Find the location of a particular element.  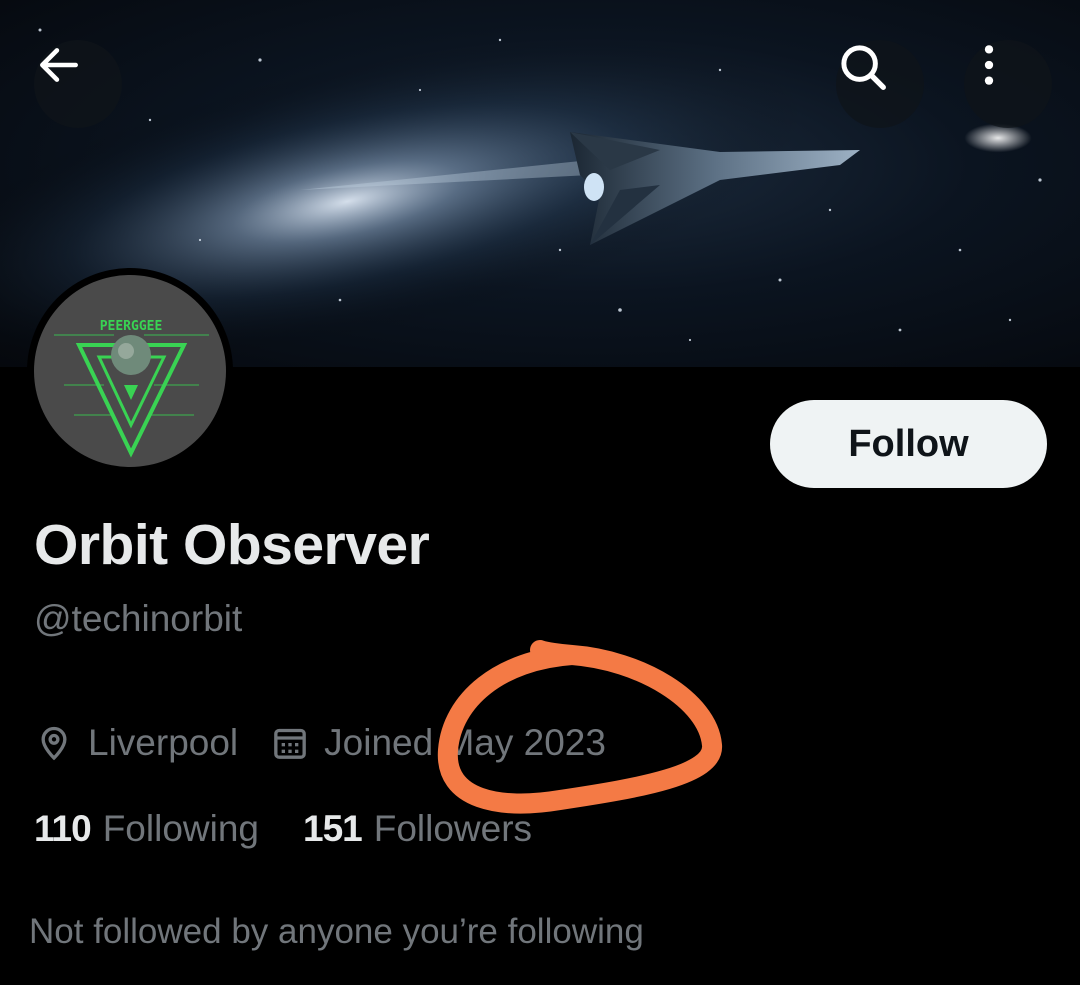

location-item: Liverpool is located at coordinates (136, 743).